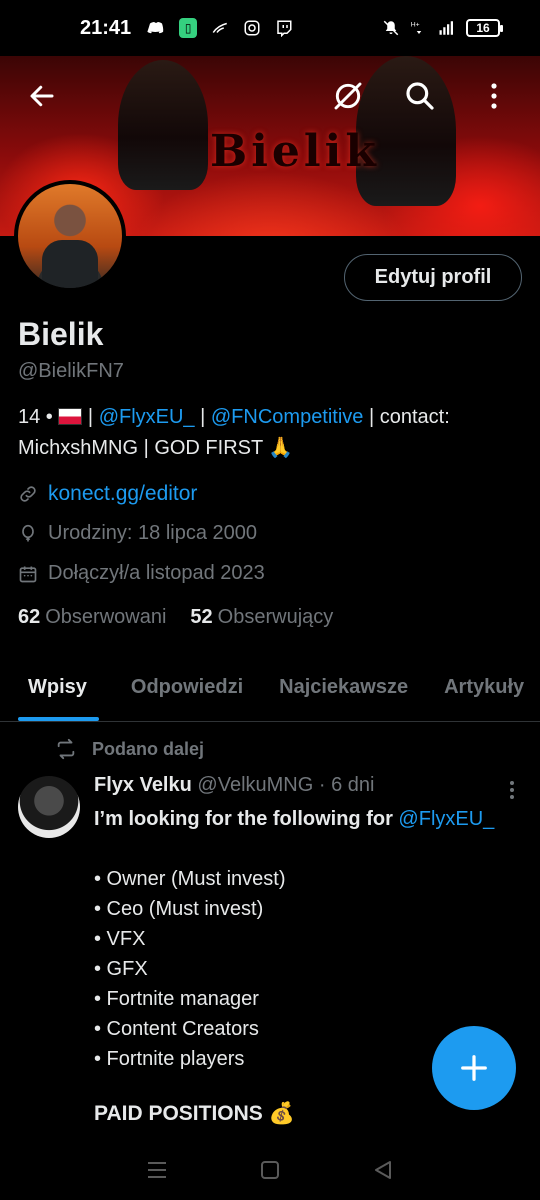  I want to click on grok-button, so click(348, 96).